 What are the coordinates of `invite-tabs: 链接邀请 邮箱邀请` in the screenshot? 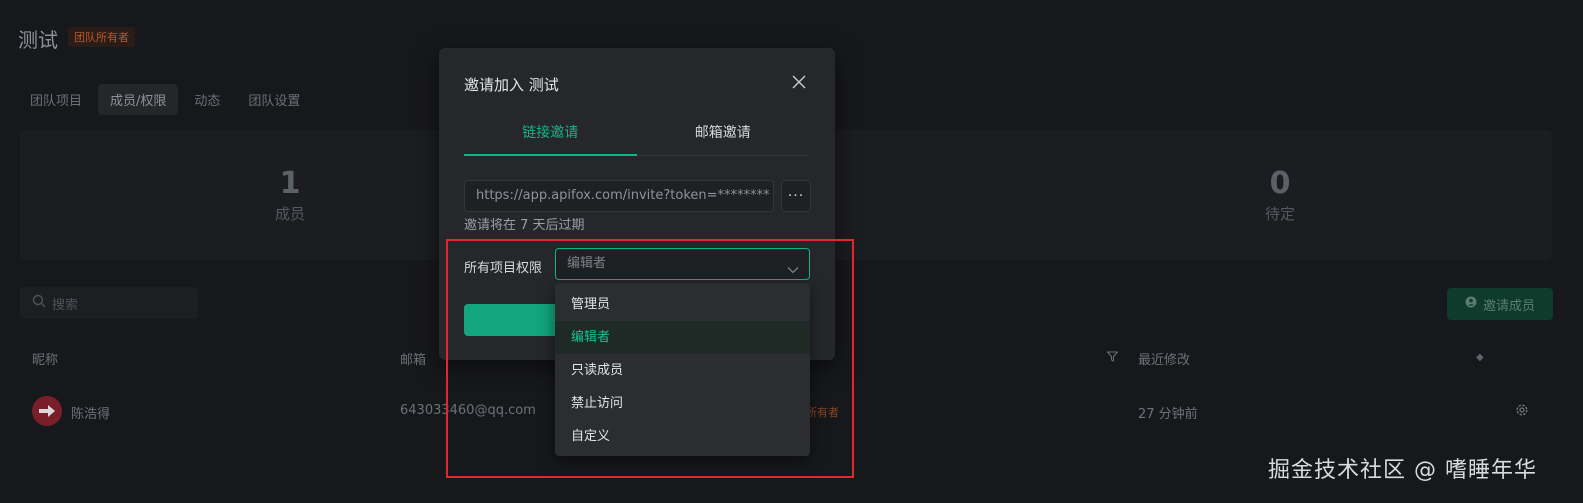 It's located at (636, 137).